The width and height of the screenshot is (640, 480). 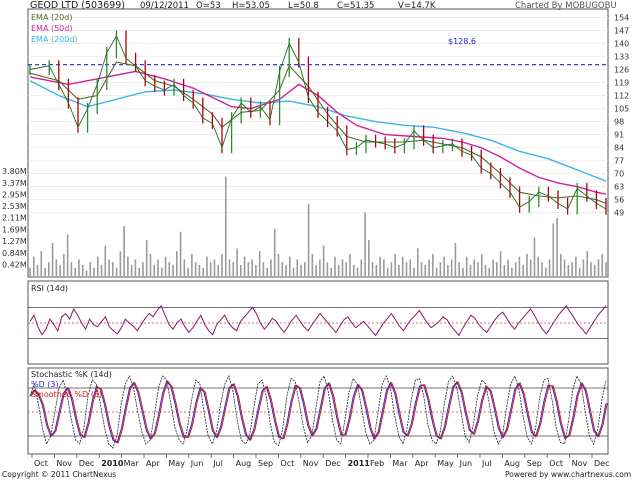 What do you see at coordinates (621, 83) in the screenshot?
I see `price-tick-label: 119` at bounding box center [621, 83].